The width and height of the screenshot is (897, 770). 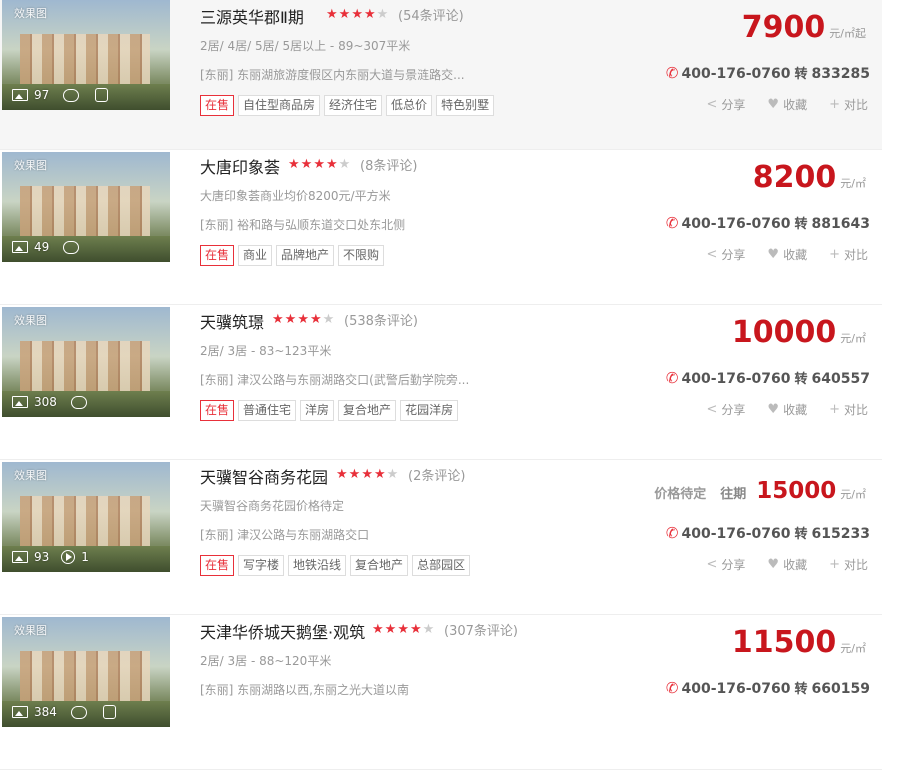 What do you see at coordinates (794, 177) in the screenshot?
I see `price-value: 8200` at bounding box center [794, 177].